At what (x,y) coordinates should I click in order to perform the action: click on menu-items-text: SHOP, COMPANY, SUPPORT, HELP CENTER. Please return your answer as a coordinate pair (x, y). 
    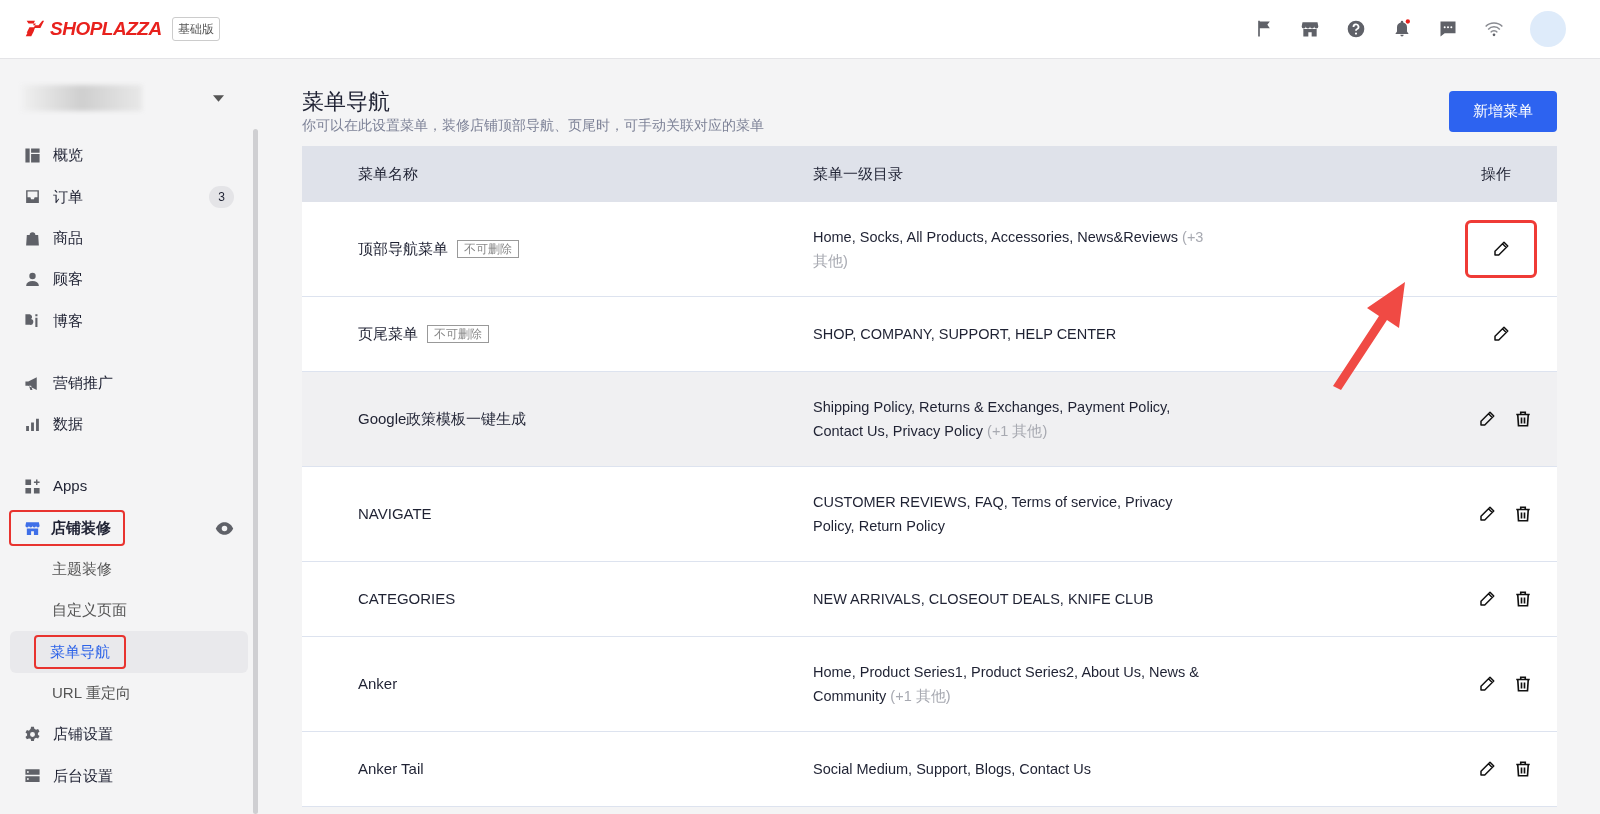
    Looking at the image, I should click on (965, 335).